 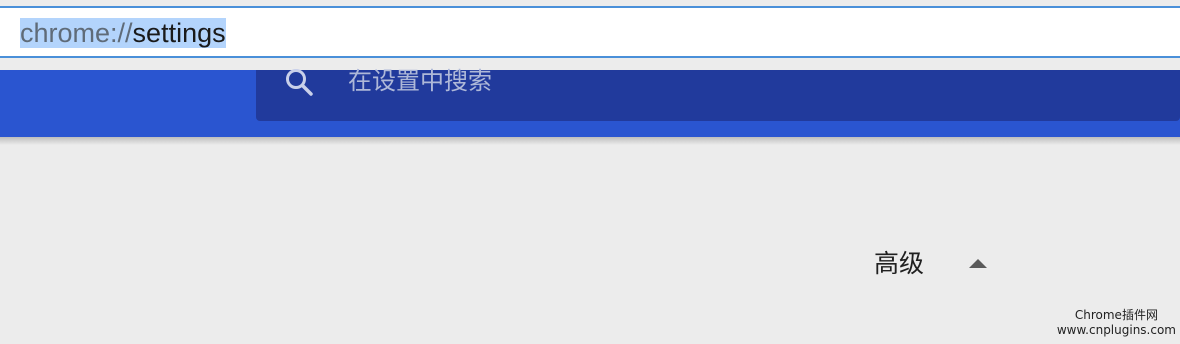 What do you see at coordinates (930, 264) in the screenshot?
I see `advanced-toggle: 高级` at bounding box center [930, 264].